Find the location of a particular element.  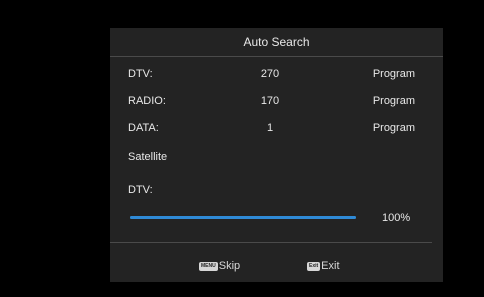

exit-button: Exit Exit is located at coordinates (323, 266).